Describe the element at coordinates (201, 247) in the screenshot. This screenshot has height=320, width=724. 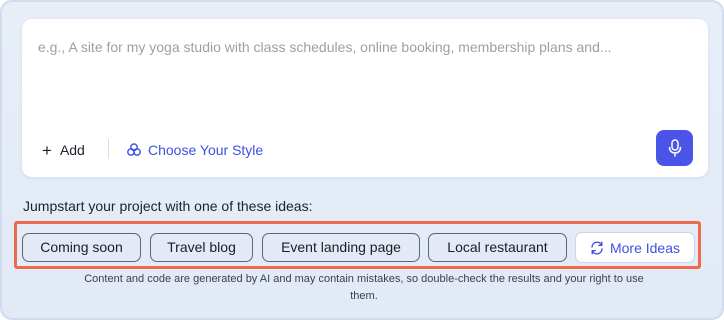
I see `idea-chip-travel-blog: Travel blog` at that location.